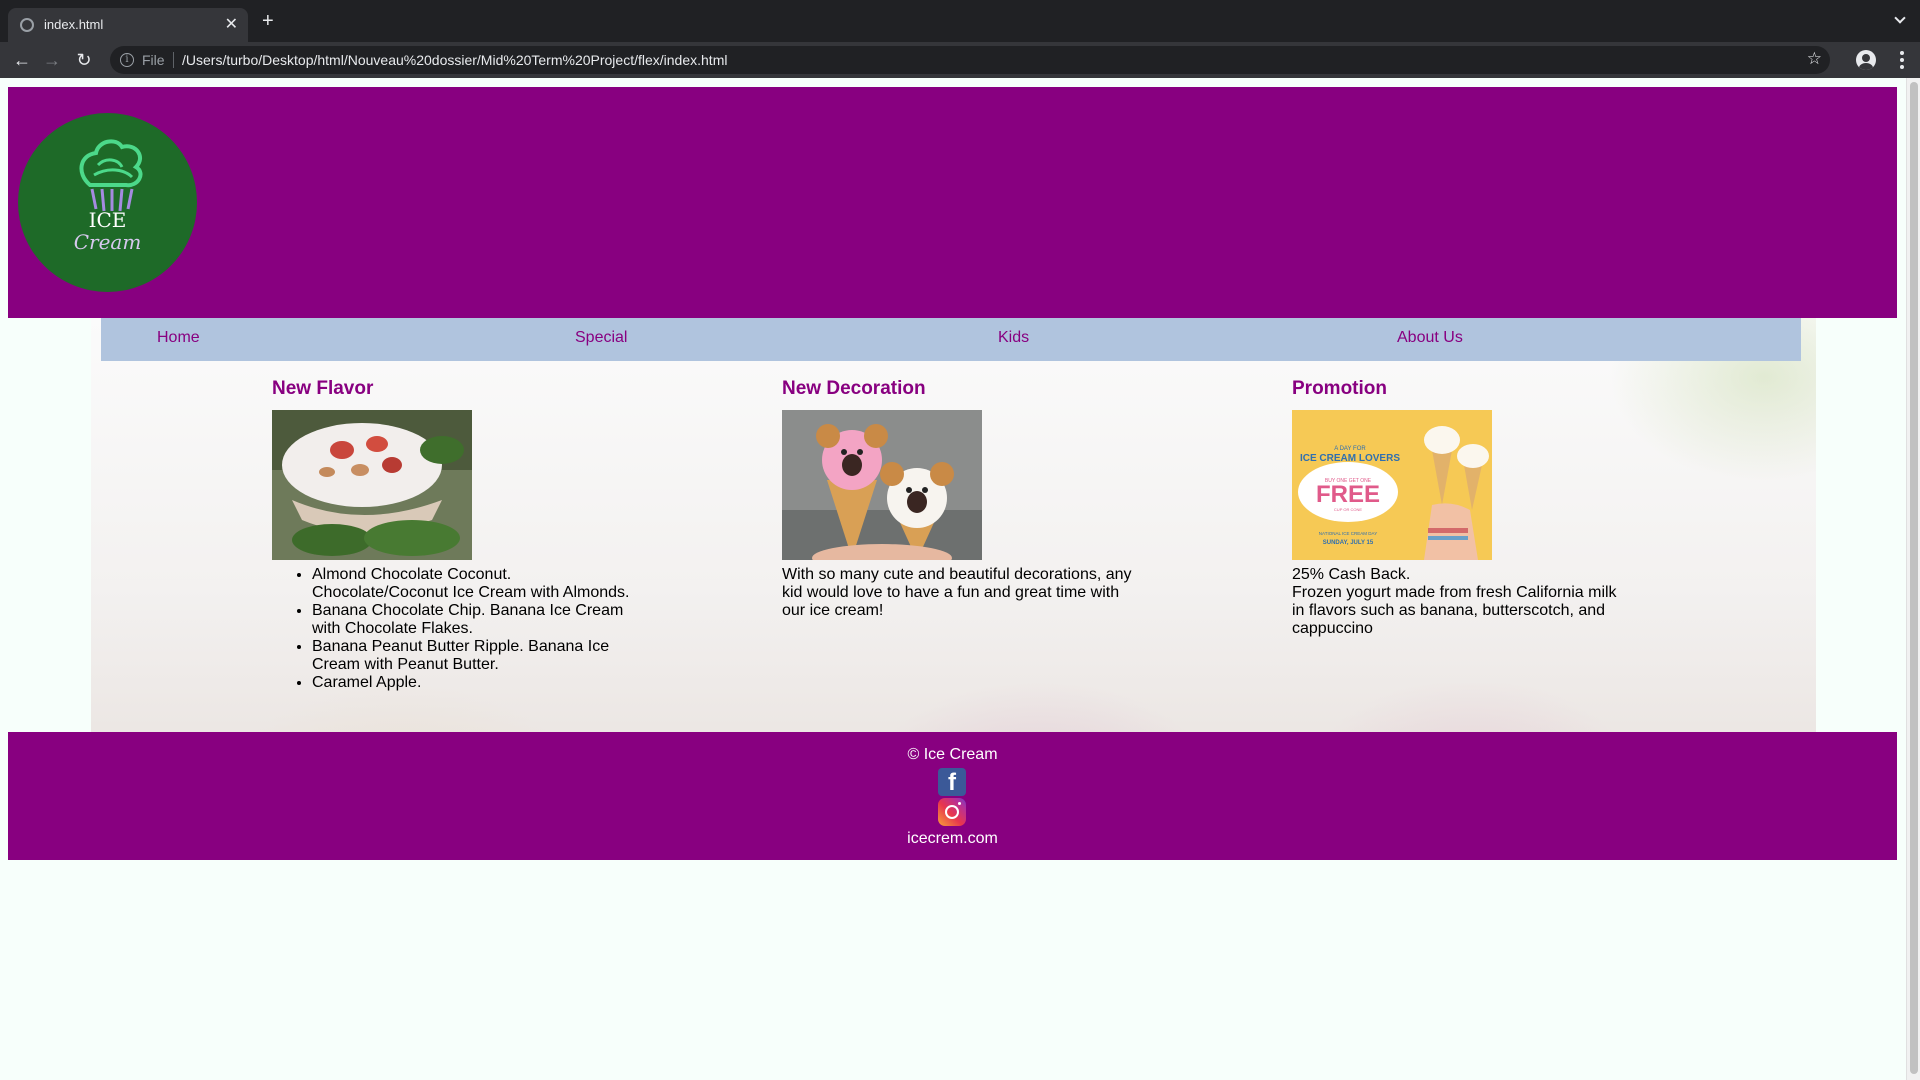 The width and height of the screenshot is (1920, 1080). I want to click on scrollbar, so click(1913, 579).